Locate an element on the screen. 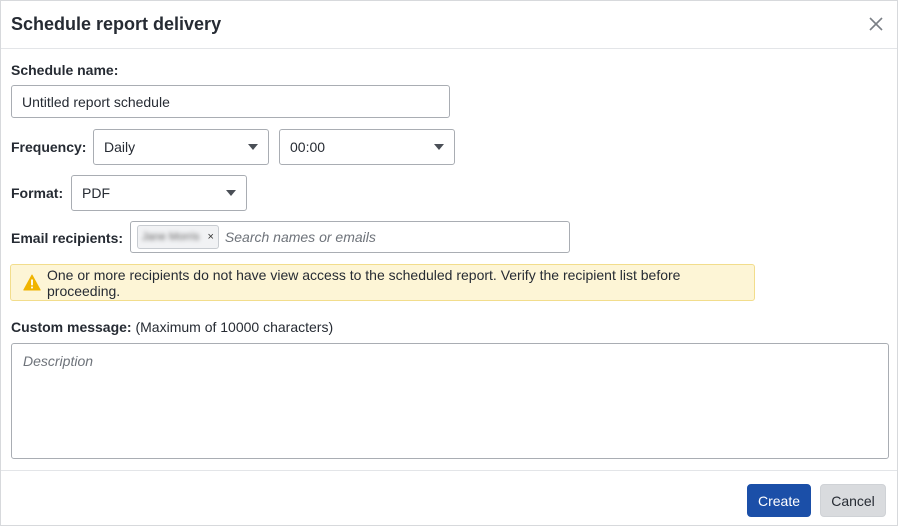  close-icon is located at coordinates (876, 24).